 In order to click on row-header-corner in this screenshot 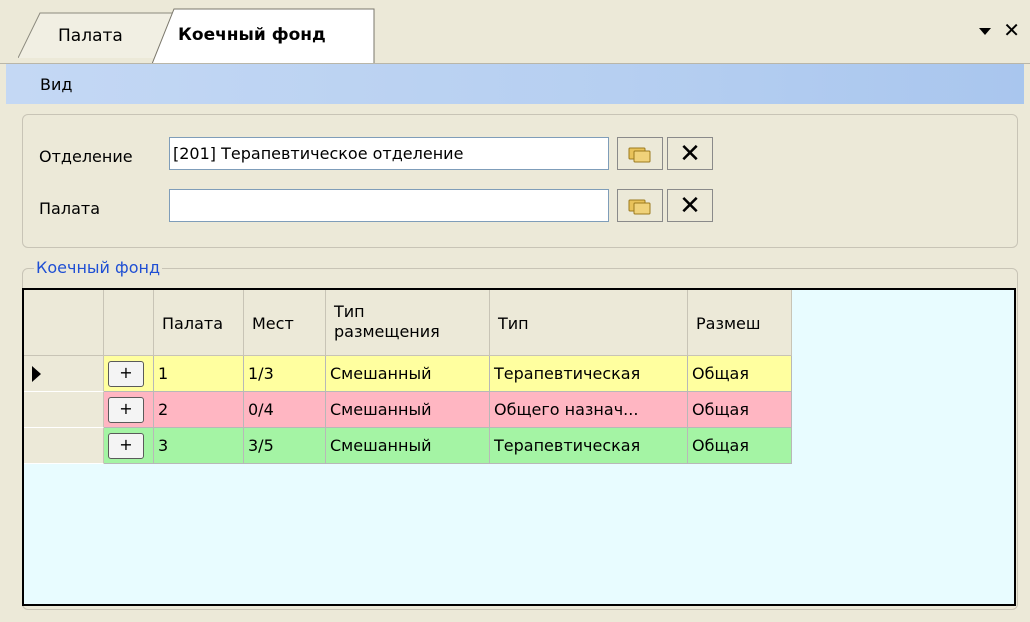, I will do `click(64, 323)`.